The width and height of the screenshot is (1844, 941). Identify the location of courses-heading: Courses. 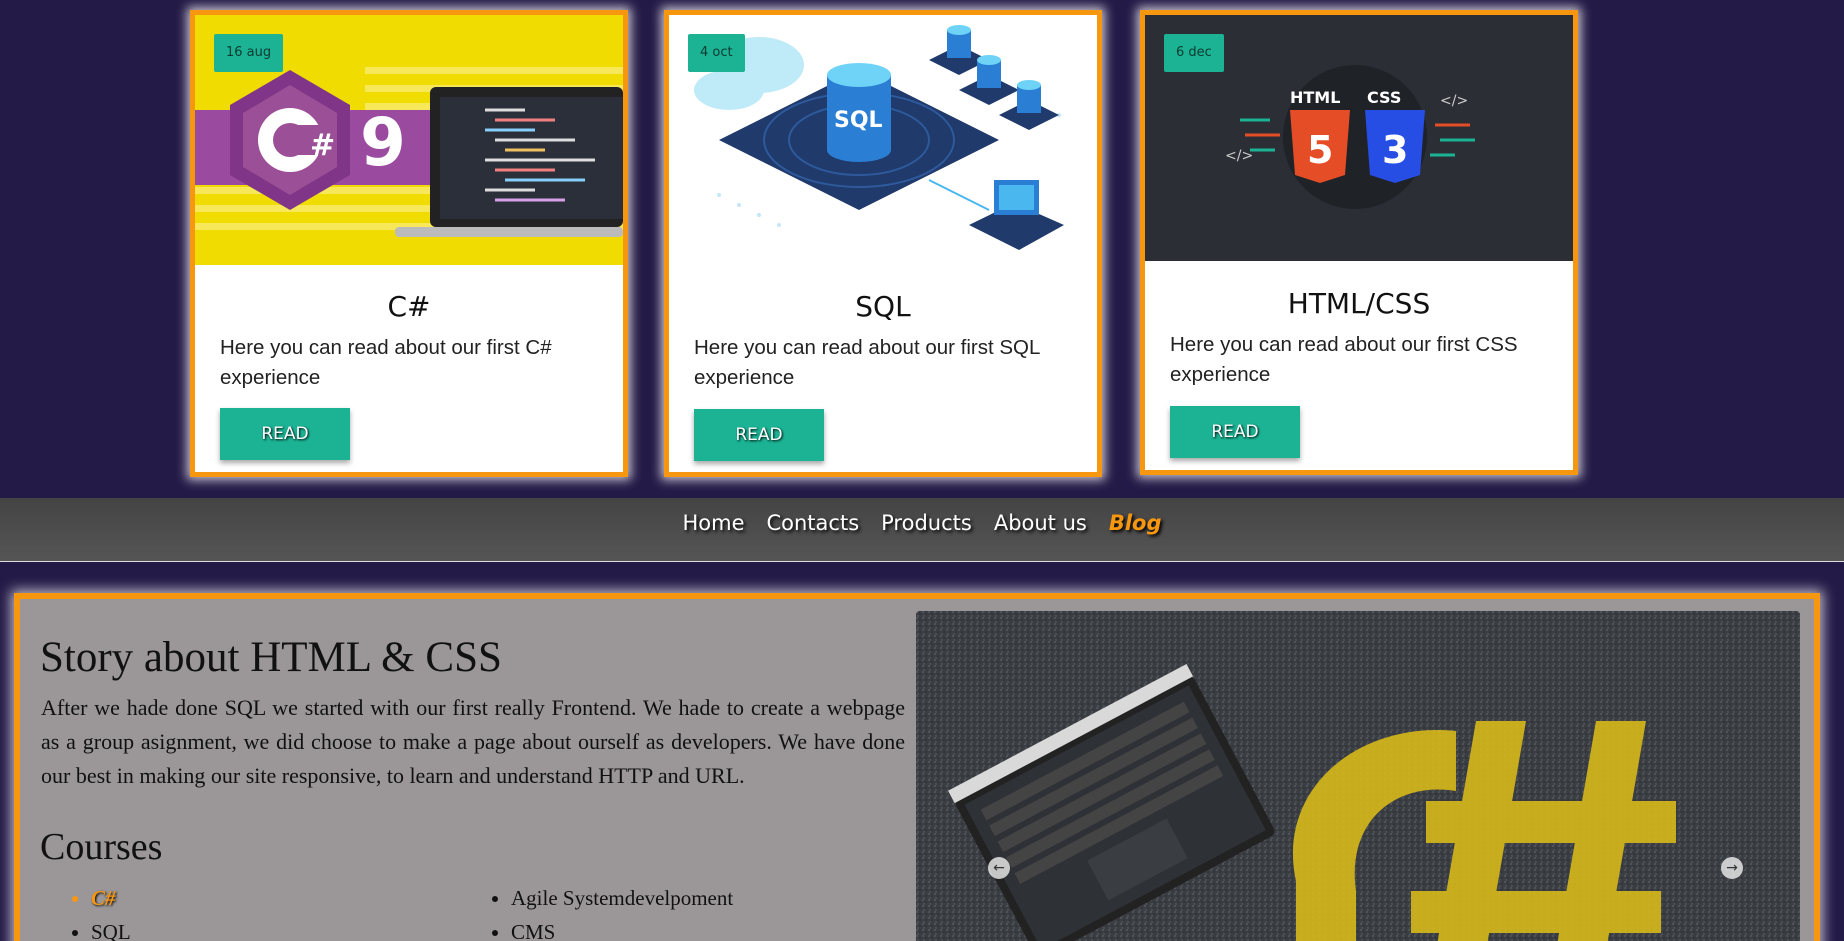
(101, 847).